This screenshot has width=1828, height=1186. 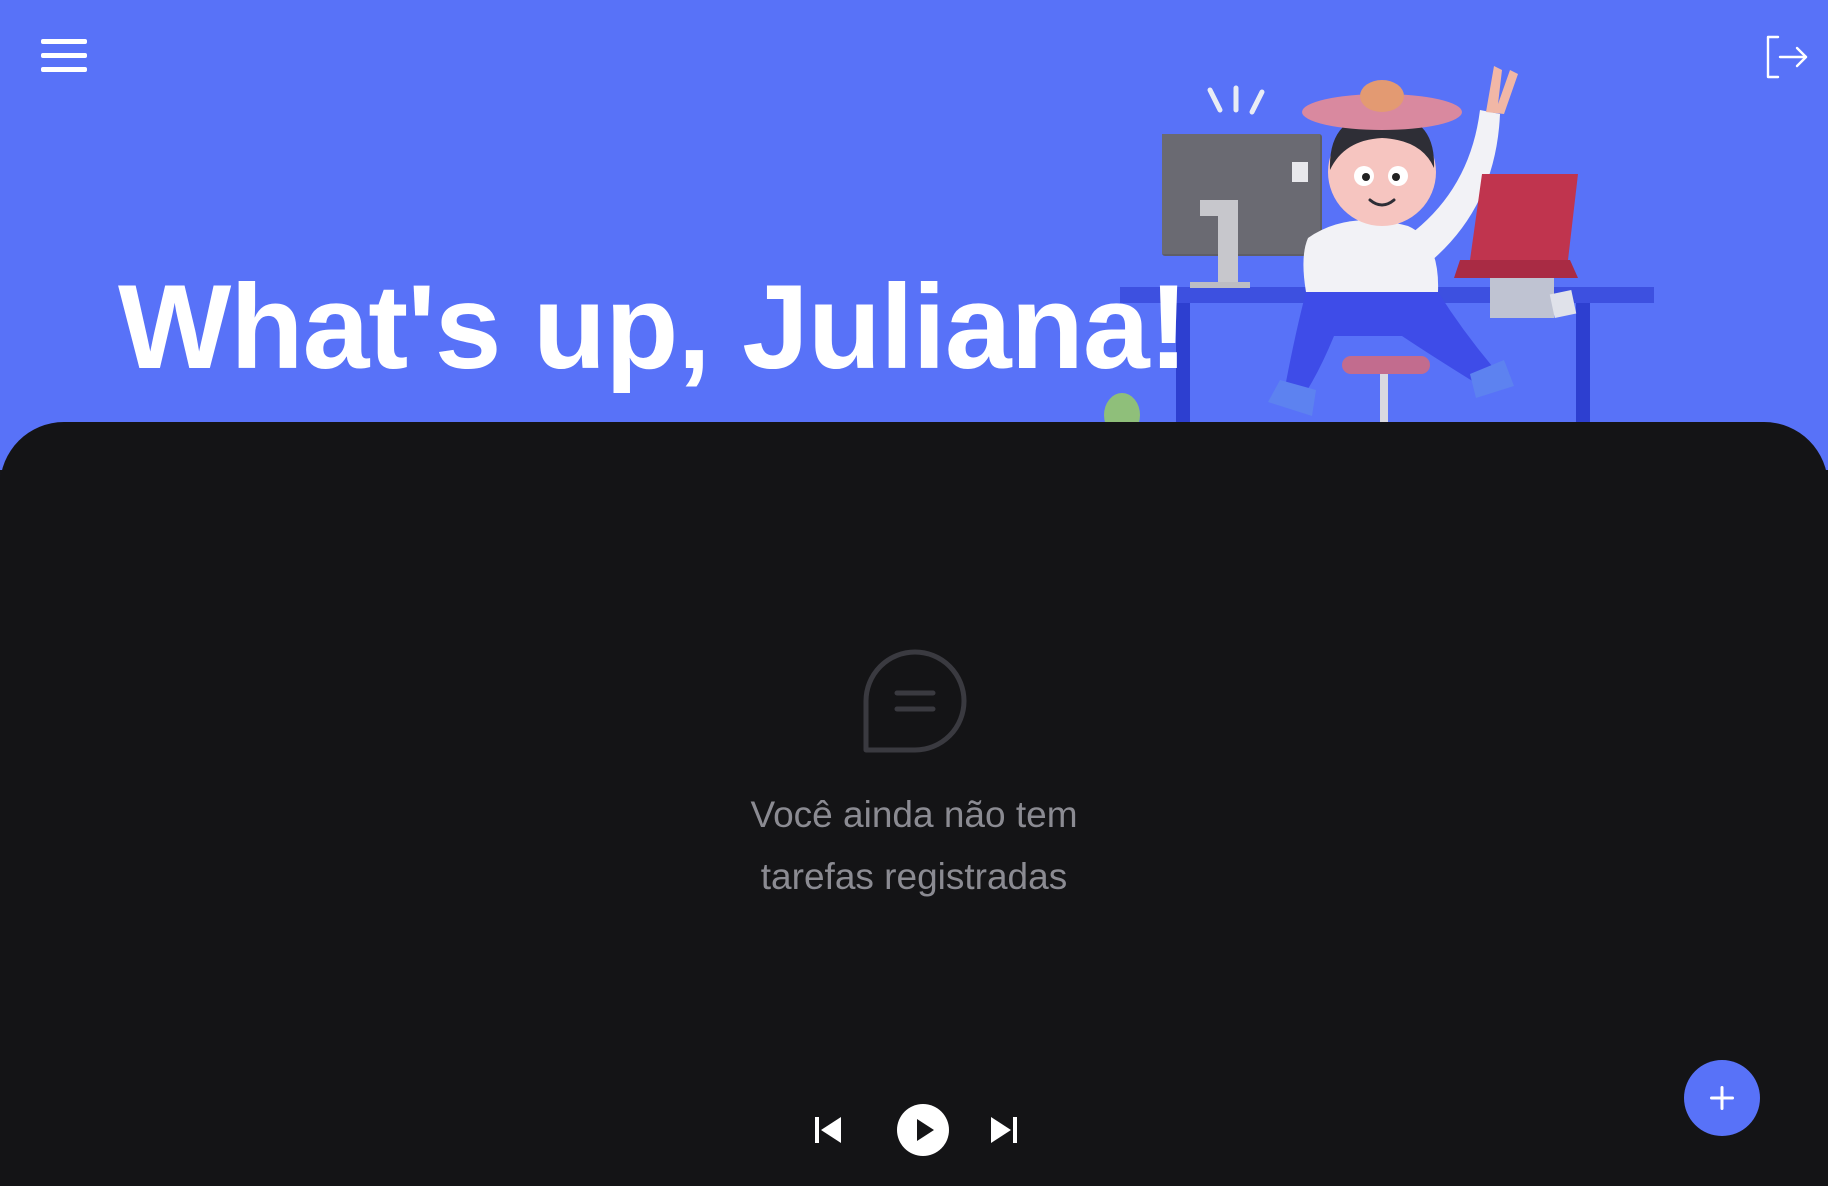 I want to click on menu-button, so click(x=64, y=56).